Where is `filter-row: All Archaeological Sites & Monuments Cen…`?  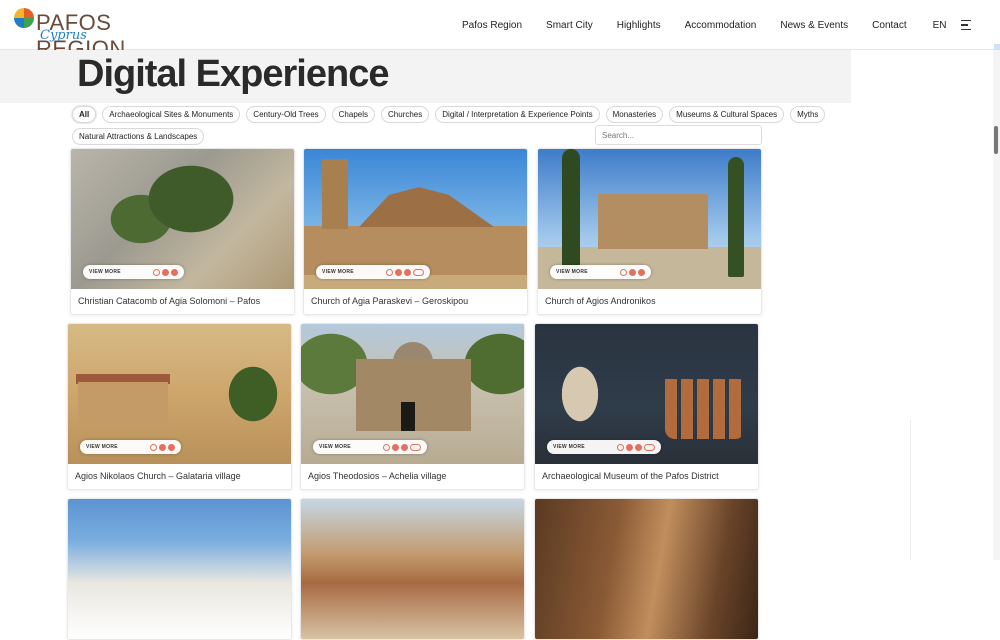 filter-row: All Archaeological Sites & Monuments Cen… is located at coordinates (449, 114).